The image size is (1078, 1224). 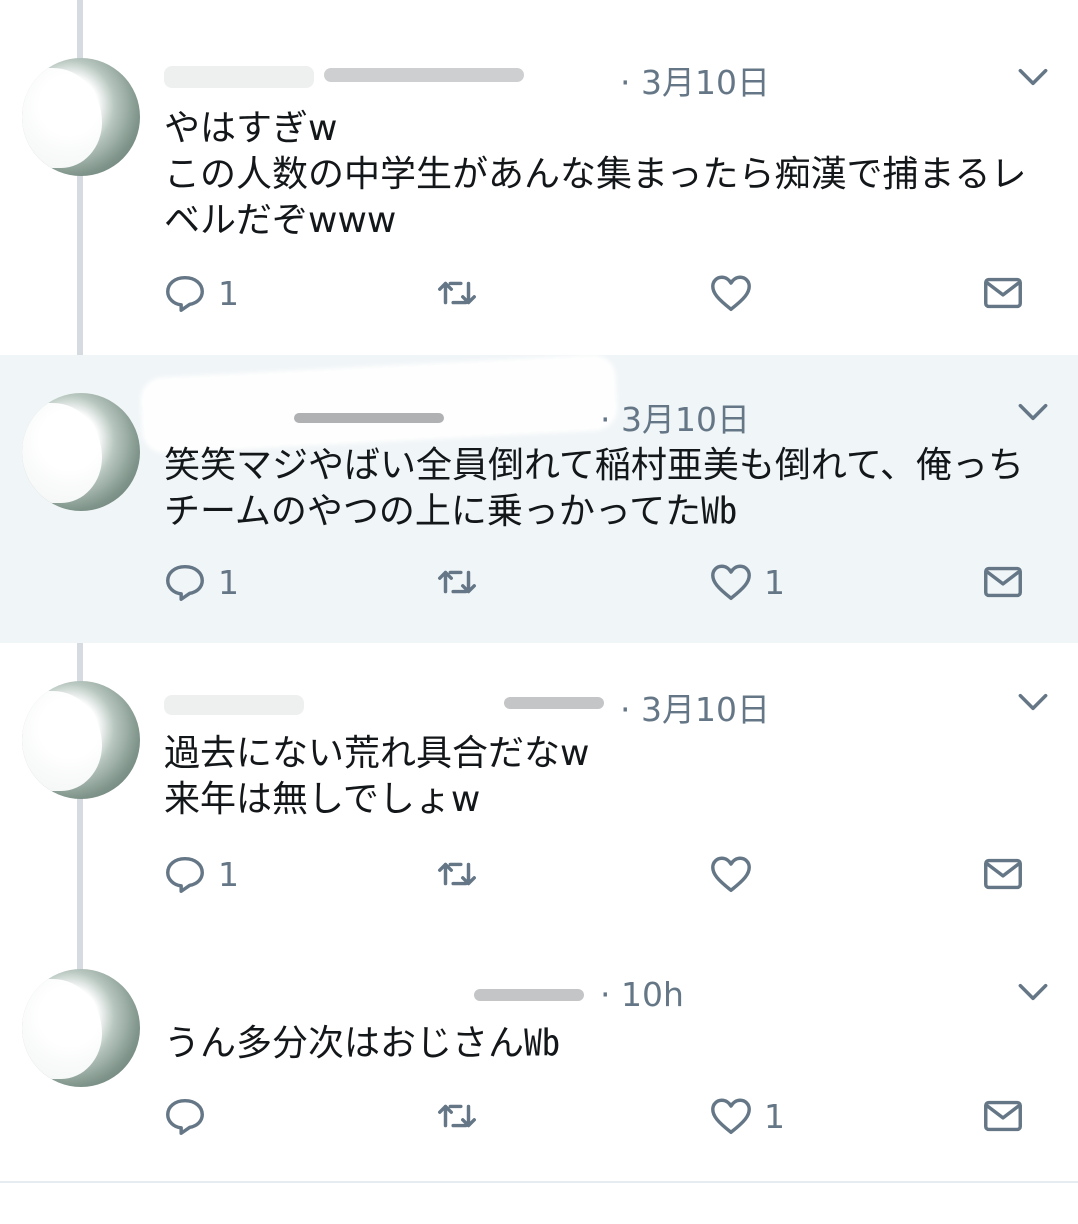 What do you see at coordinates (539, 582) in the screenshot?
I see `tweet-actions: 1 1` at bounding box center [539, 582].